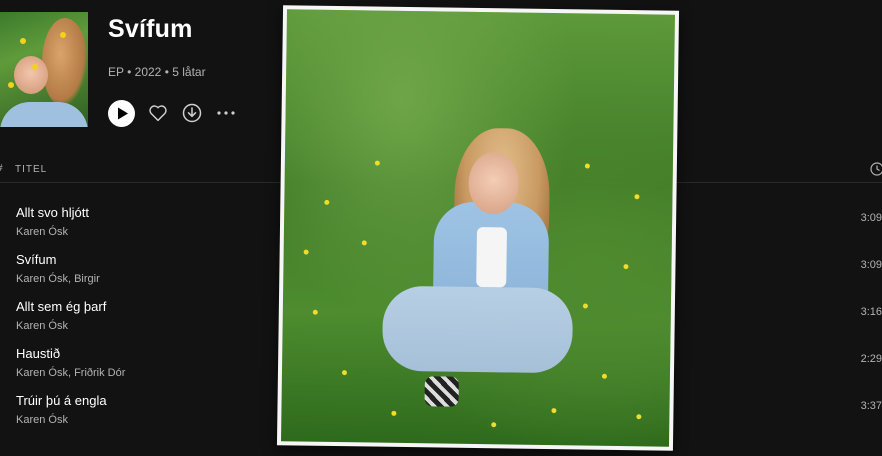  What do you see at coordinates (52, 212) in the screenshot?
I see `track-title: Allt svo hljótt` at bounding box center [52, 212].